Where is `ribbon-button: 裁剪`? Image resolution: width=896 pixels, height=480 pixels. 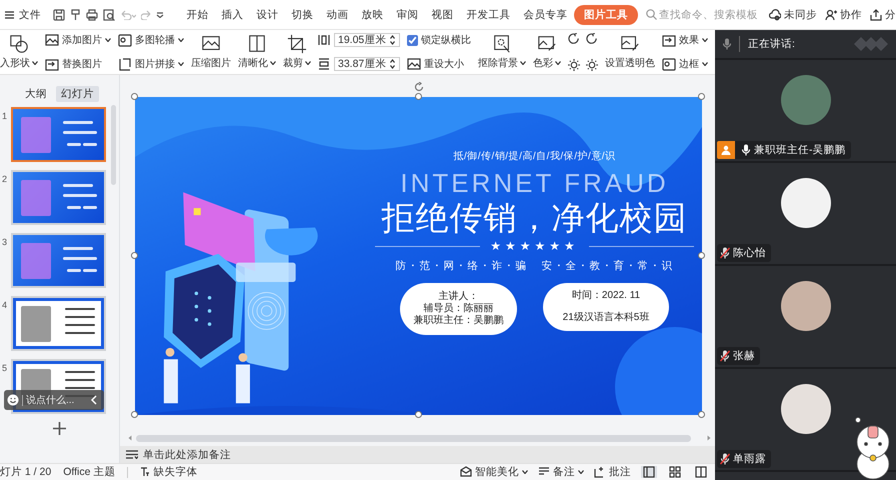
ribbon-button: 裁剪 is located at coordinates (297, 52).